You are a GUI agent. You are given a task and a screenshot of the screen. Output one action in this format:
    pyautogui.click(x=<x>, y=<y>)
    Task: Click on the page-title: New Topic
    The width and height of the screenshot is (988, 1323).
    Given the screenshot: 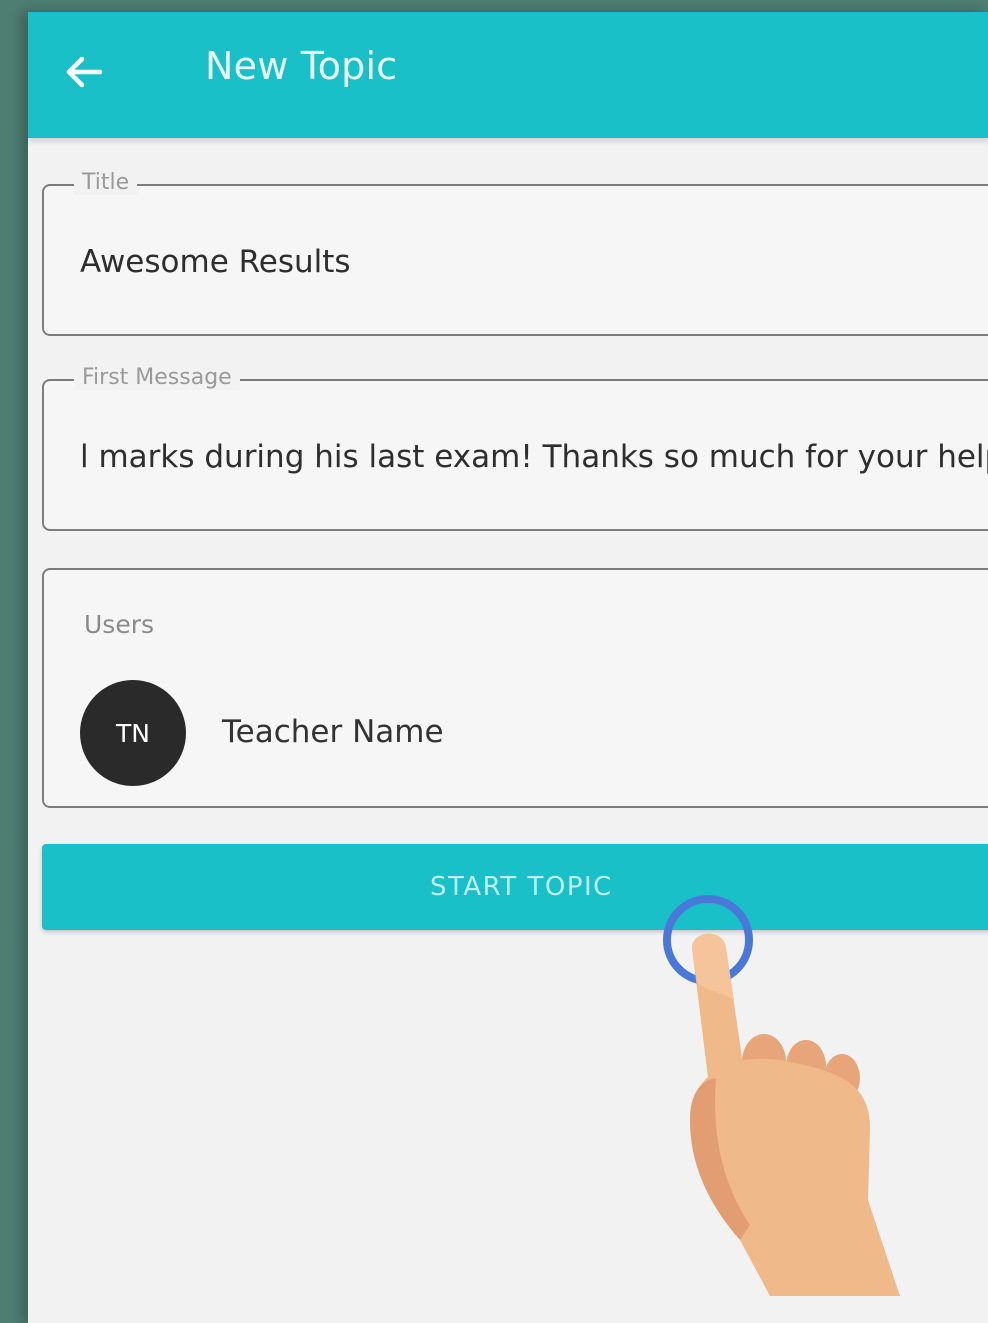 What is the action you would take?
    pyautogui.click(x=301, y=66)
    